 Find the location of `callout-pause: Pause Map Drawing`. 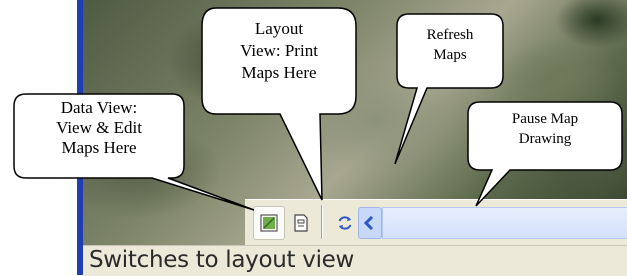

callout-pause: Pause Map Drawing is located at coordinates (546, 155).